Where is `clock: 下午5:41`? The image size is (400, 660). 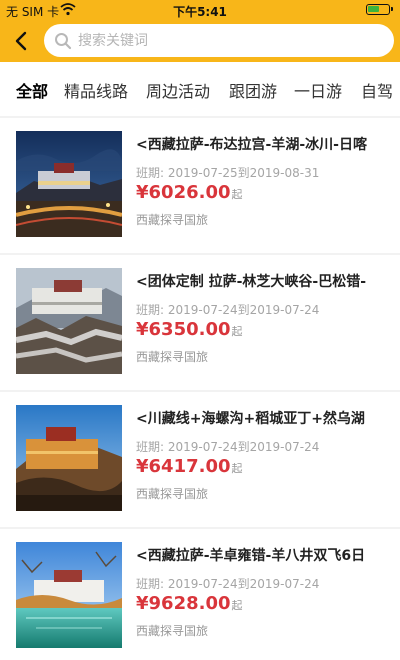
clock: 下午5:41 is located at coordinates (200, 12).